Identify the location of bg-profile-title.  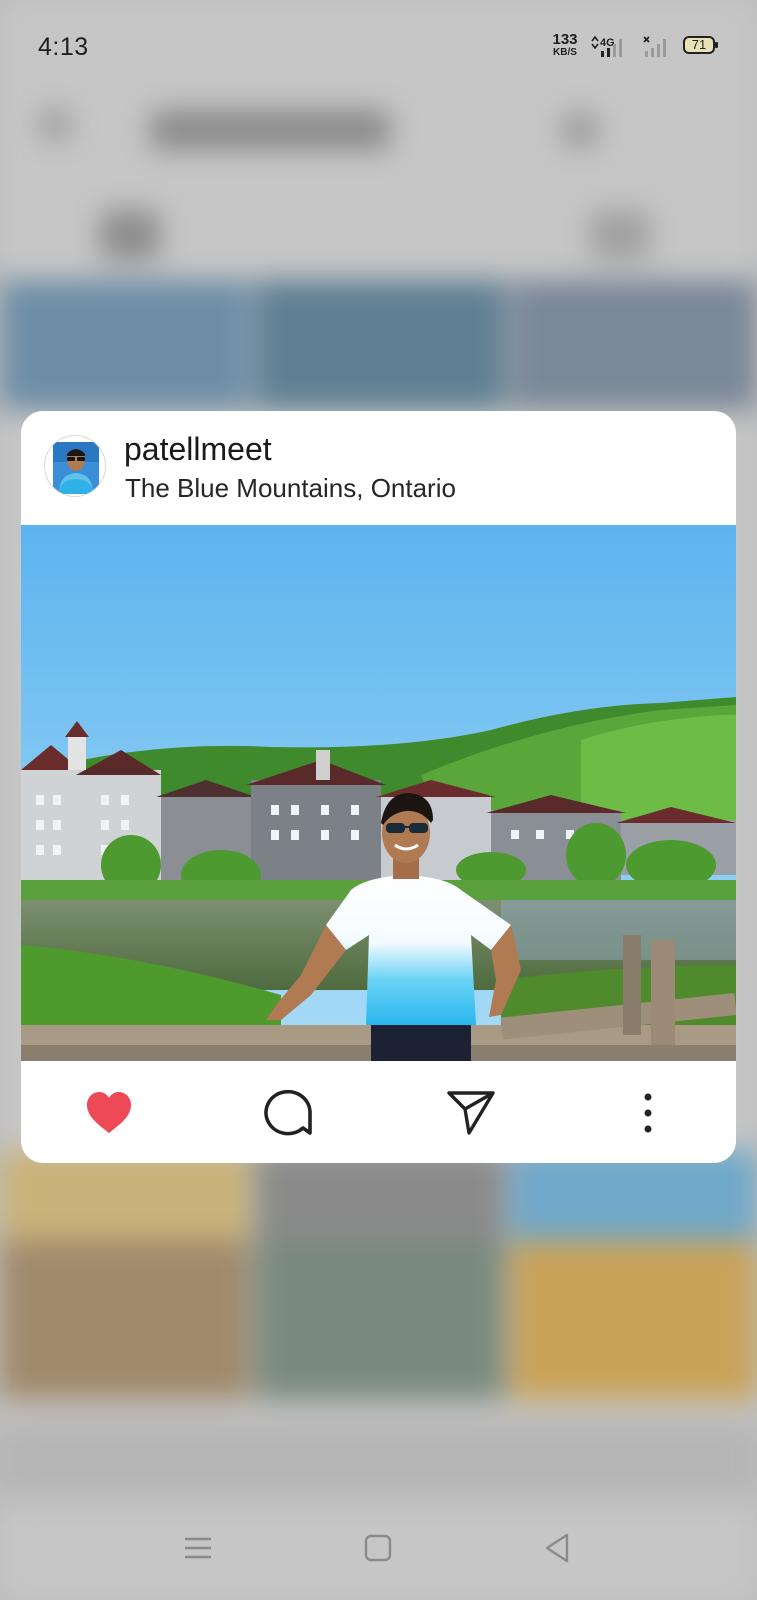
(270, 130).